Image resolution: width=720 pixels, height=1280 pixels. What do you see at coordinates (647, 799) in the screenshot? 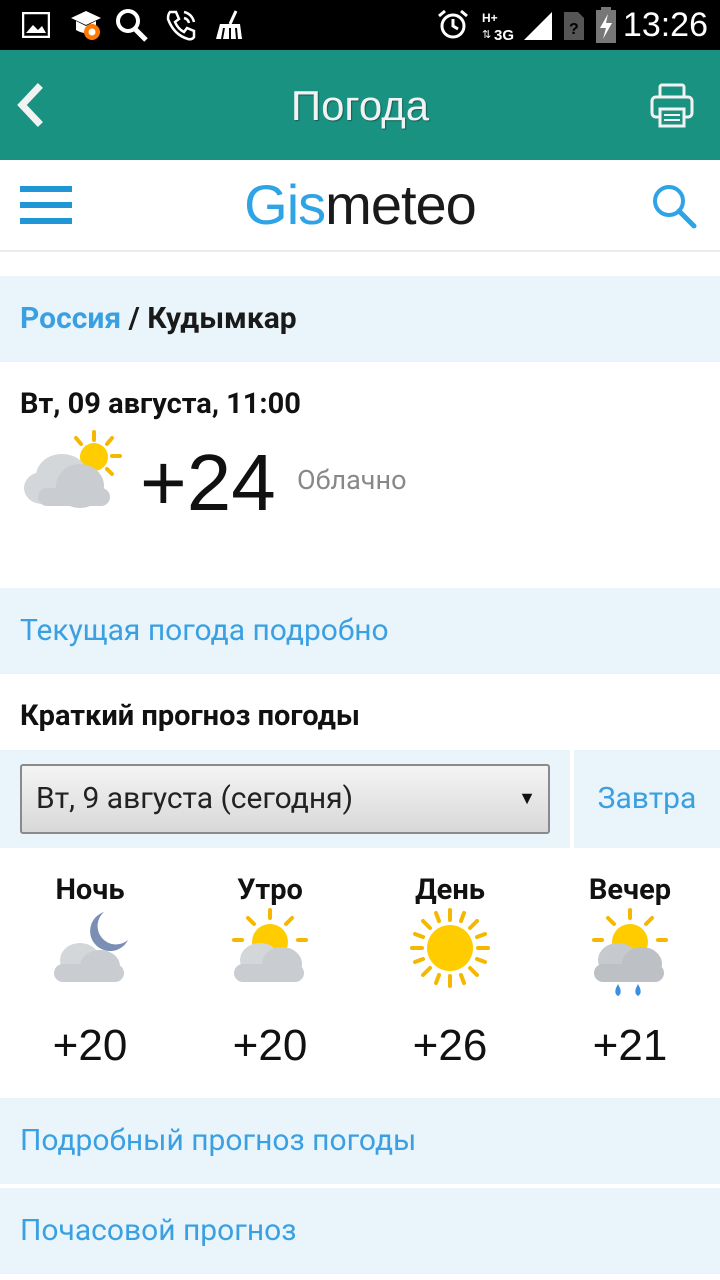
I see `tomorrow-button: Завтра` at bounding box center [647, 799].